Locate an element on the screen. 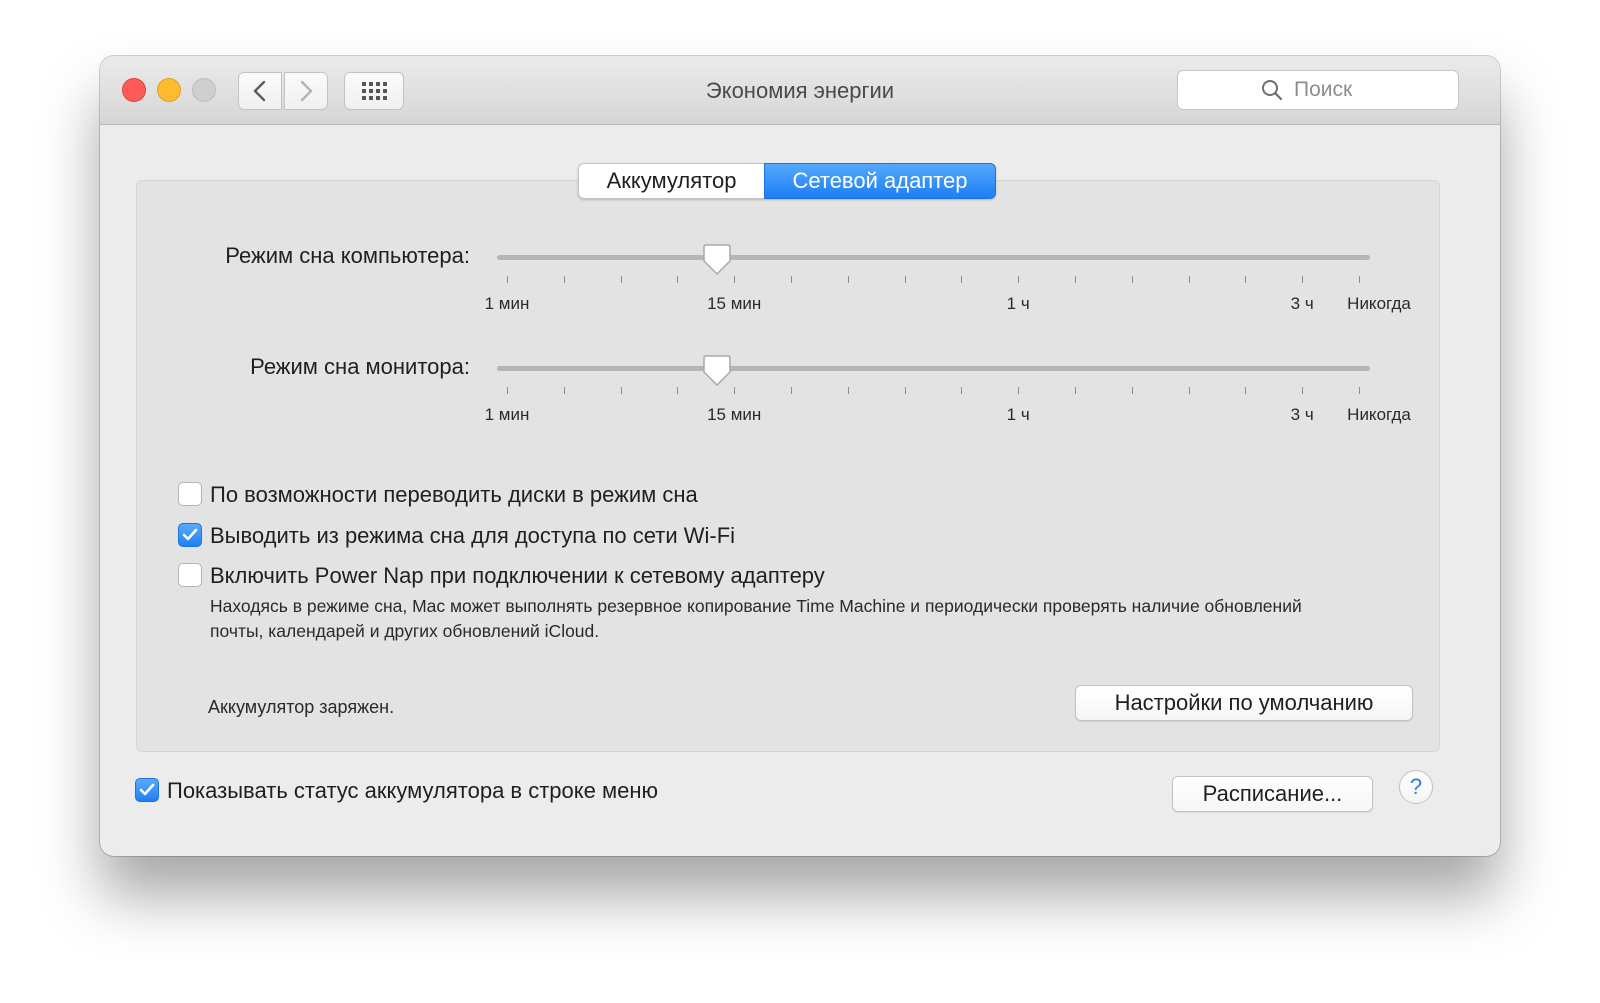  disk-sleep-checkbox is located at coordinates (190, 494).